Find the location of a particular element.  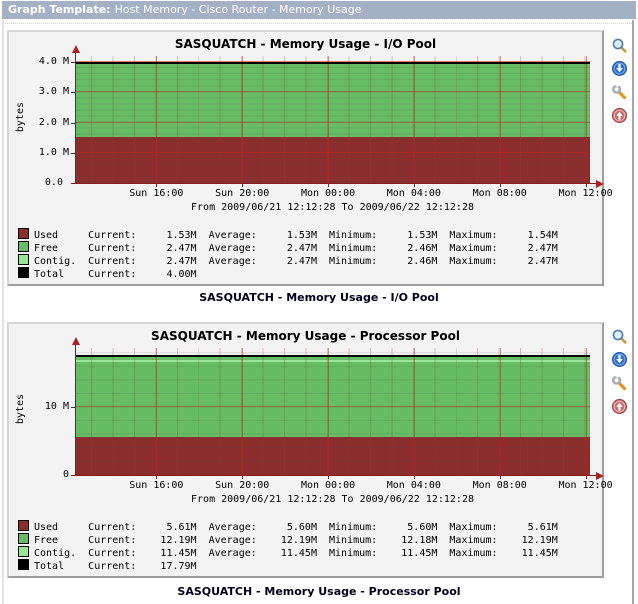

page-right-edge is located at coordinates (633, 312).